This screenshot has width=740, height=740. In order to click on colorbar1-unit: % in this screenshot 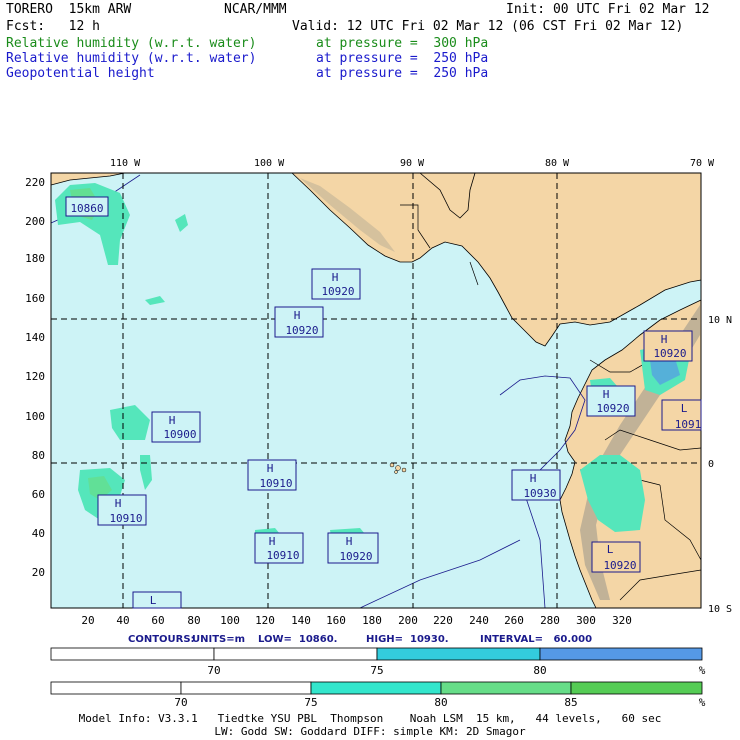, I will do `click(702, 670)`.